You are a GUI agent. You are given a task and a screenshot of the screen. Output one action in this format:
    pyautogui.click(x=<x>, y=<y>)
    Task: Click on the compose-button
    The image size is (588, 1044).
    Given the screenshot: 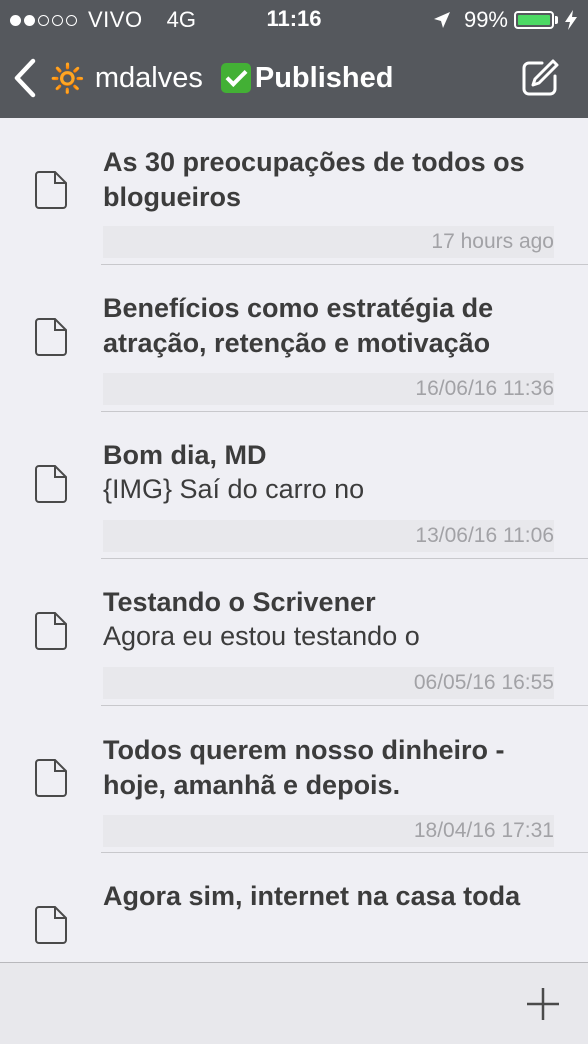 What is the action you would take?
    pyautogui.click(x=540, y=78)
    